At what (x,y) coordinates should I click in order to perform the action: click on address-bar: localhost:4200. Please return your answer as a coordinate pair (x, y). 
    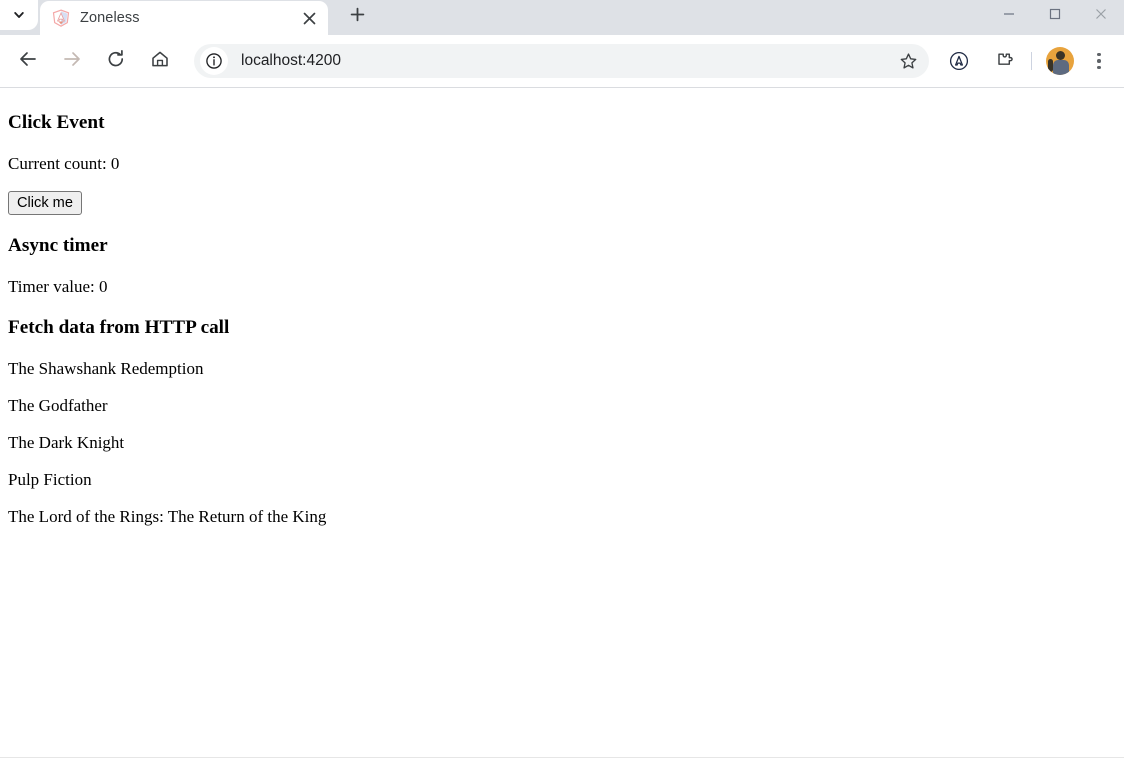
    Looking at the image, I should click on (561, 61).